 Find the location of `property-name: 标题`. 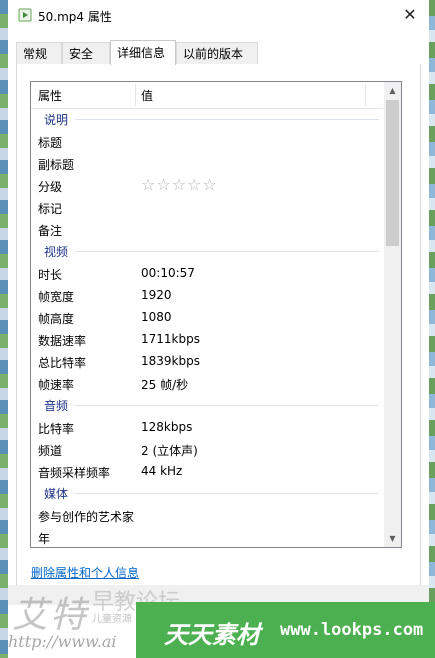

property-name: 标题 is located at coordinates (50, 143).